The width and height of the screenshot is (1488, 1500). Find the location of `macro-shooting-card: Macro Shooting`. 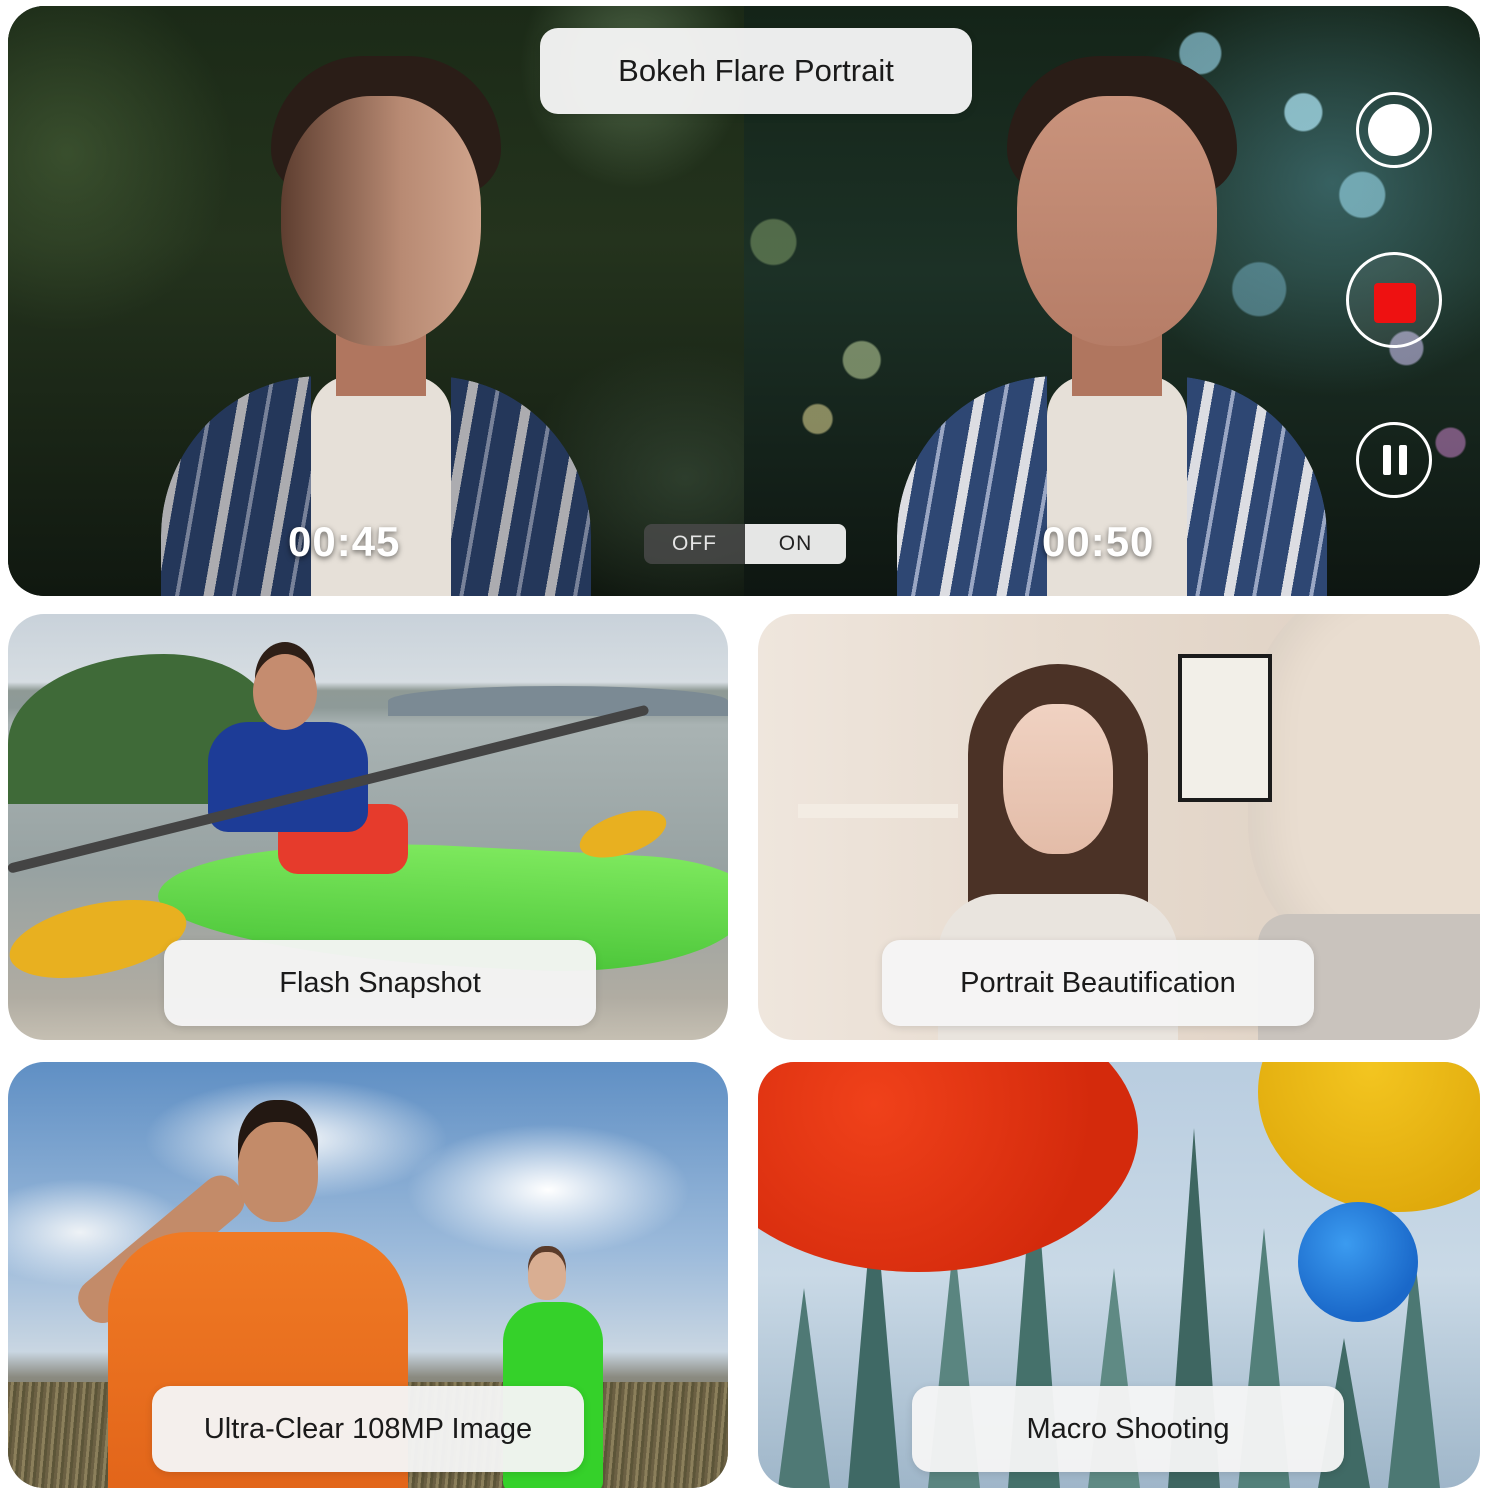

macro-shooting-card: Macro Shooting is located at coordinates (1119, 1275).